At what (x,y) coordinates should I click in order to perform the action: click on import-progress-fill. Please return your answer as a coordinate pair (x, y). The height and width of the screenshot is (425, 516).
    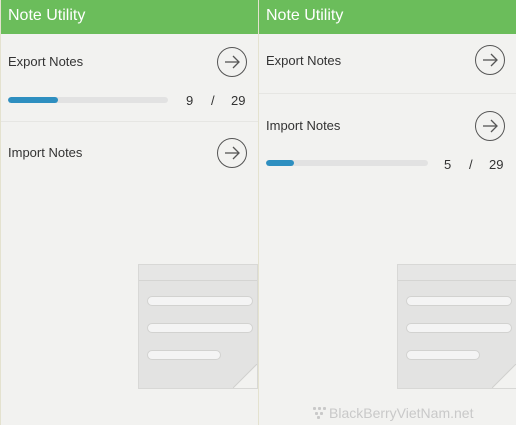
    Looking at the image, I should click on (280, 163).